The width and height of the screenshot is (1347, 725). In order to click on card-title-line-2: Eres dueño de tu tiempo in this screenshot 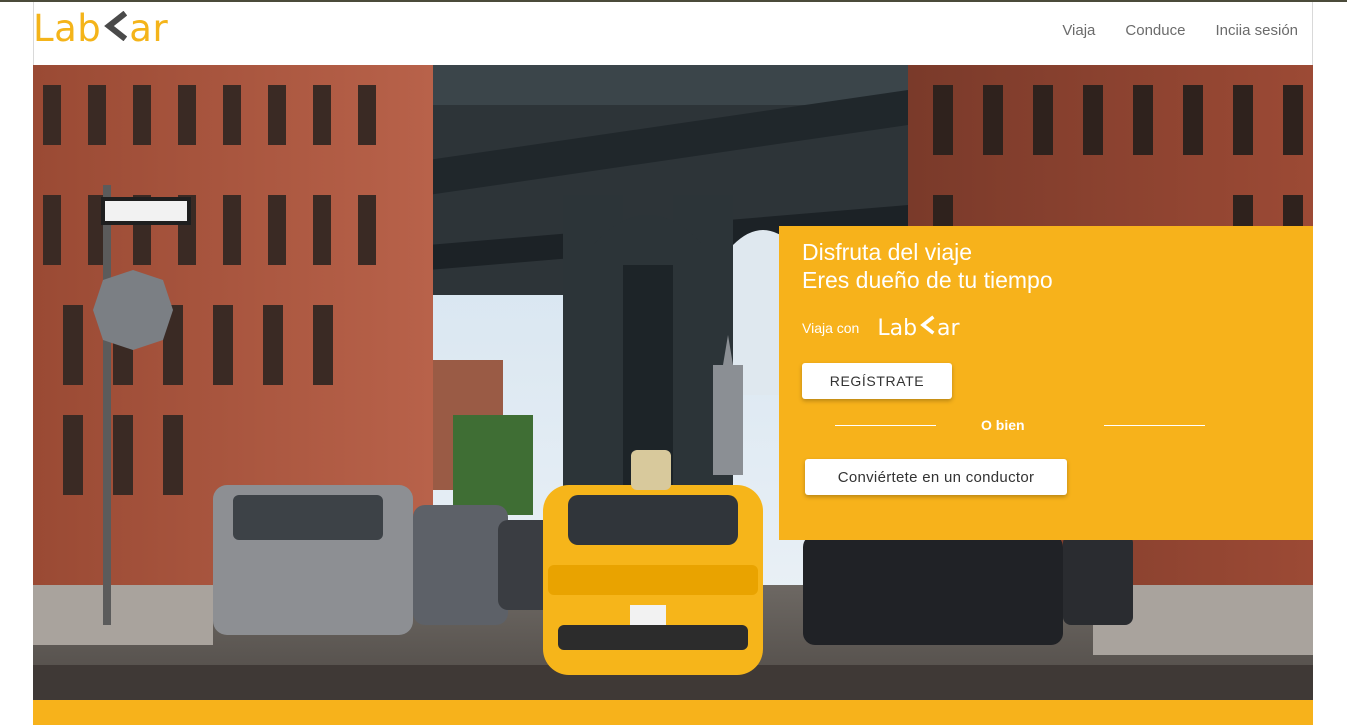, I will do `click(927, 280)`.